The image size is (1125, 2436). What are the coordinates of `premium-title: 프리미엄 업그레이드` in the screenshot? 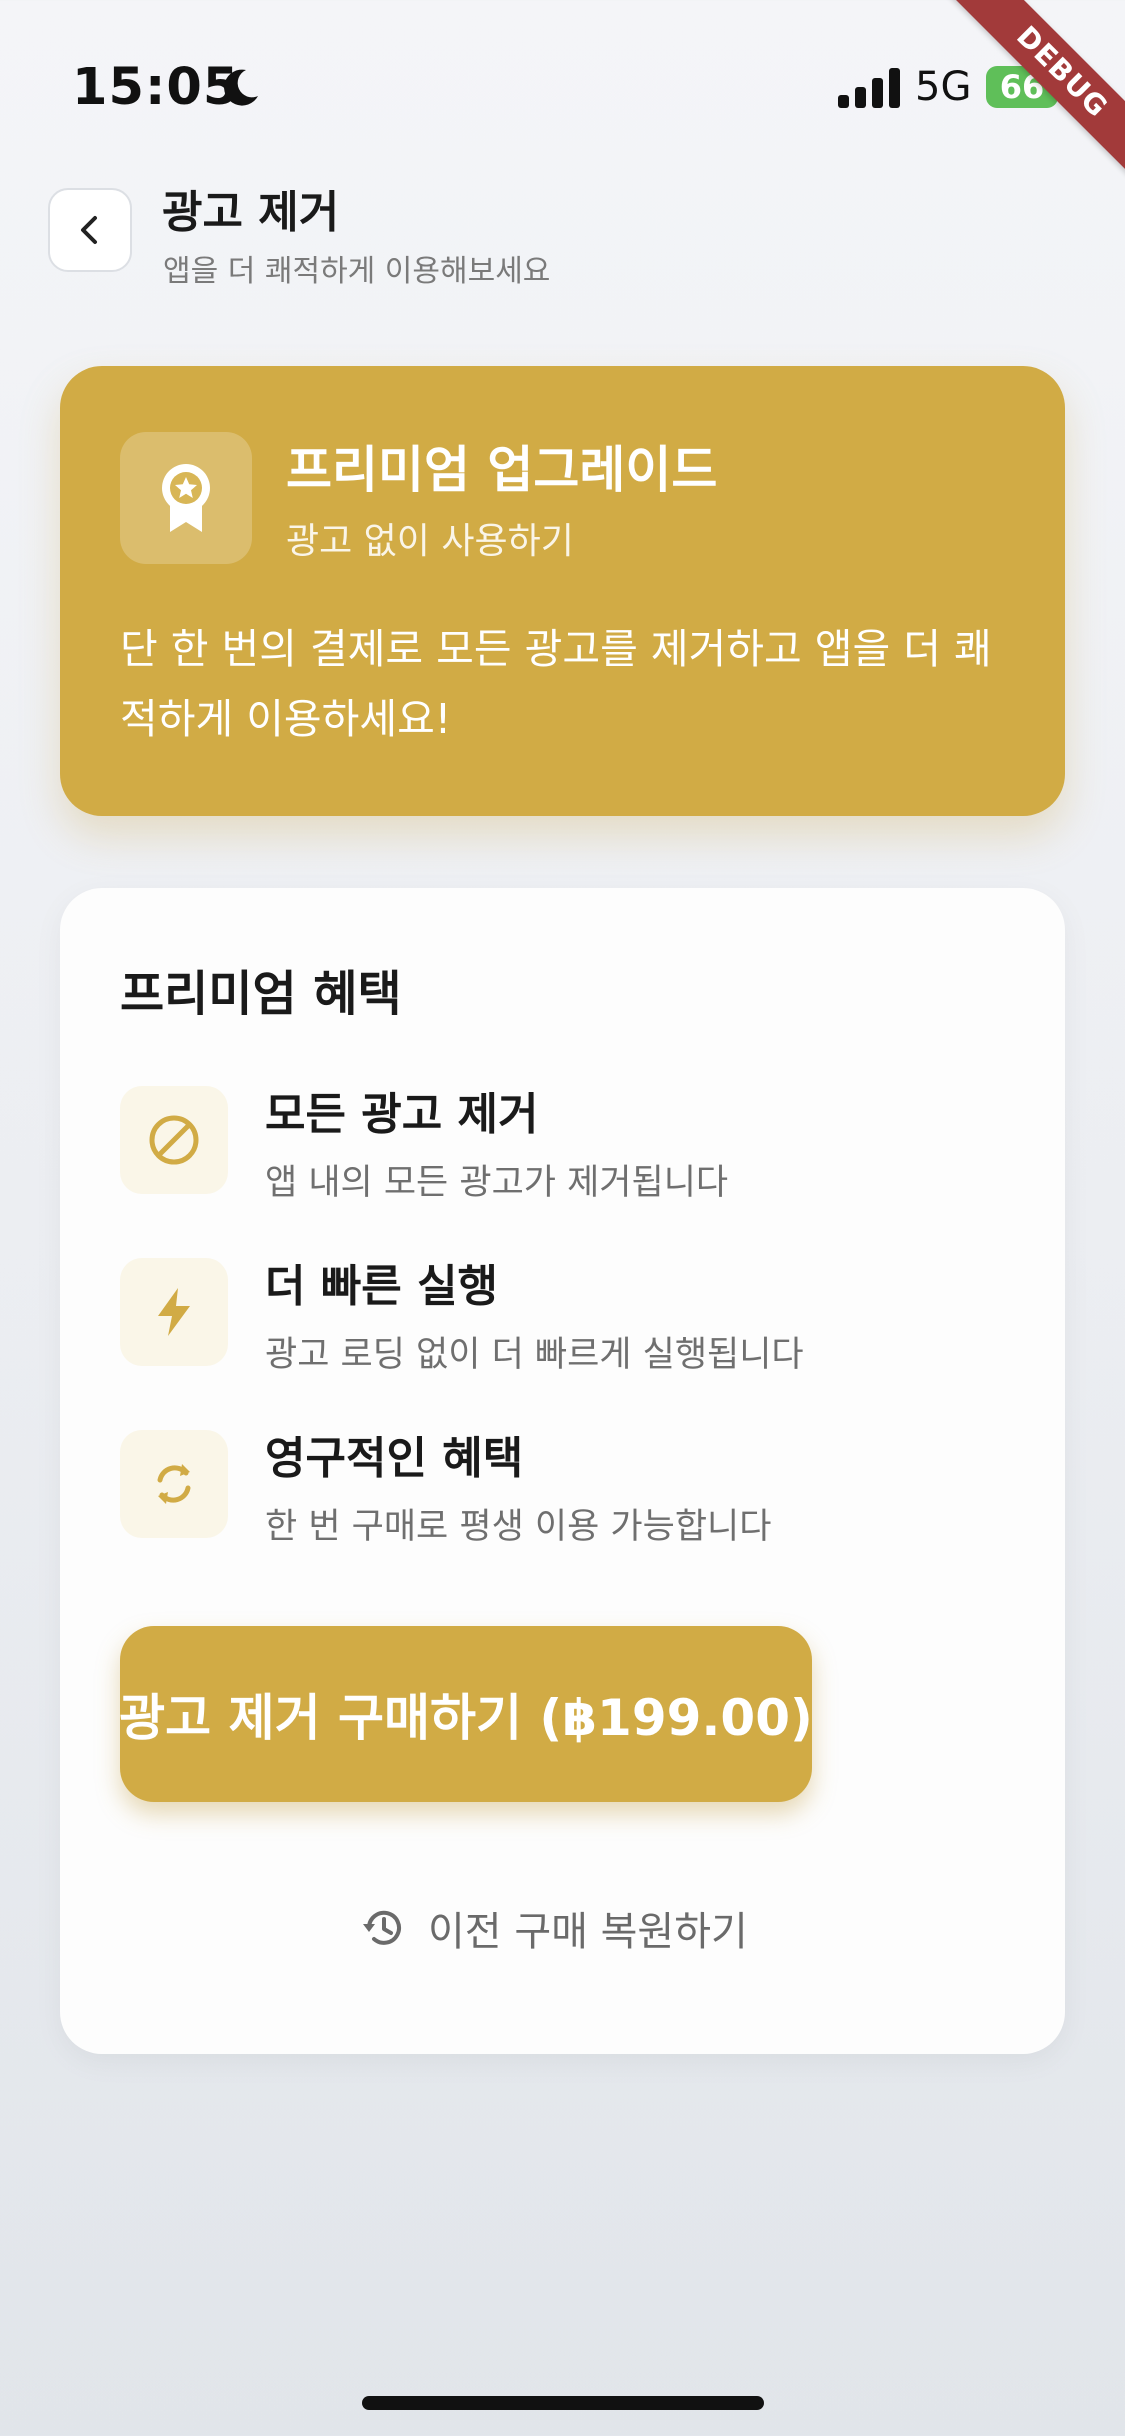 It's located at (502, 470).